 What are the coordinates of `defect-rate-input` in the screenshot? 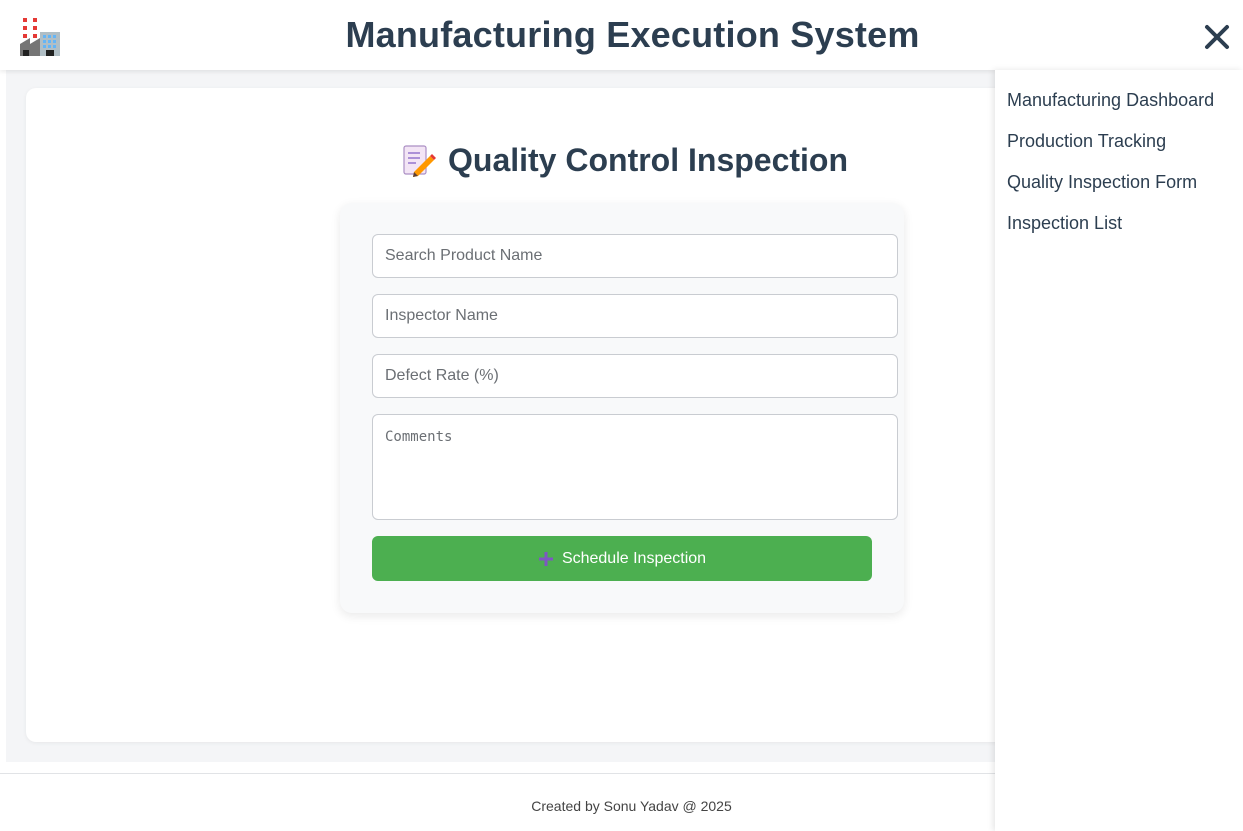 It's located at (635, 376).